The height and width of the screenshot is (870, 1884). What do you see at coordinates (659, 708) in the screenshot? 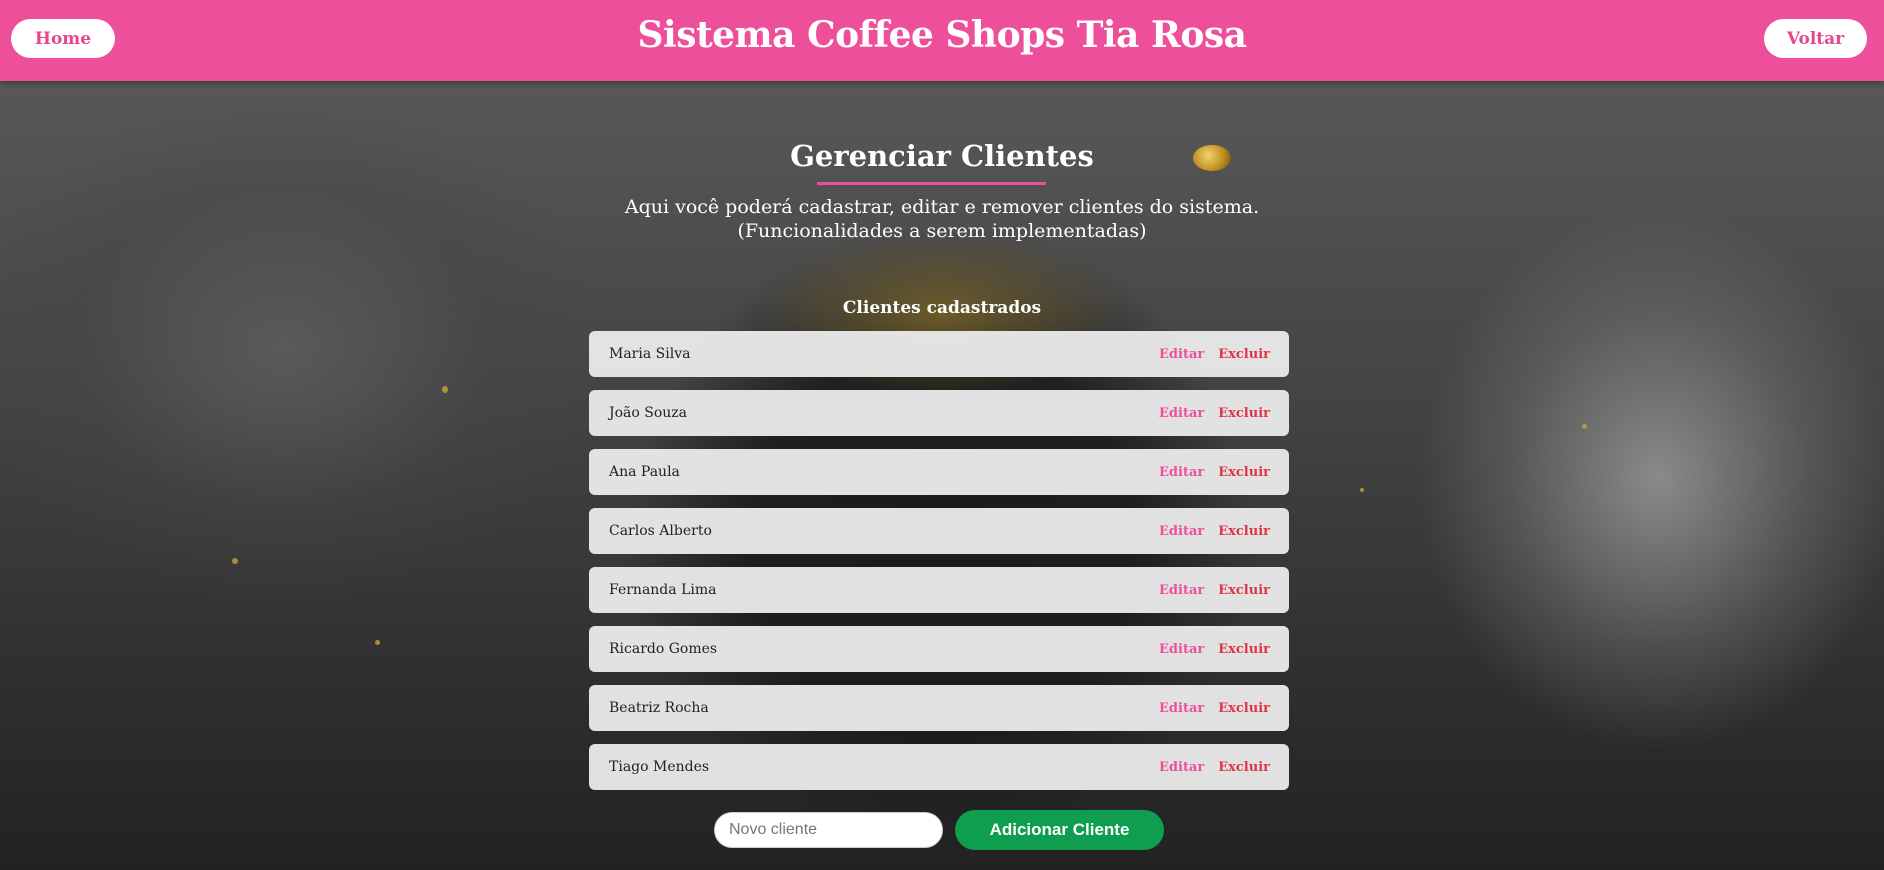
I see `client-name: Beatriz Rocha` at bounding box center [659, 708].